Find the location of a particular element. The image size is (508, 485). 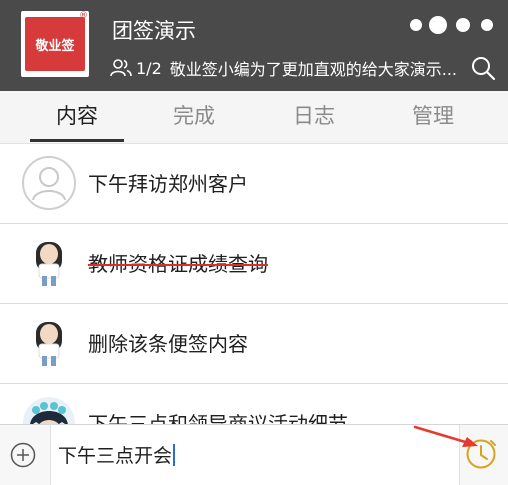

clock-icon is located at coordinates (481, 454).